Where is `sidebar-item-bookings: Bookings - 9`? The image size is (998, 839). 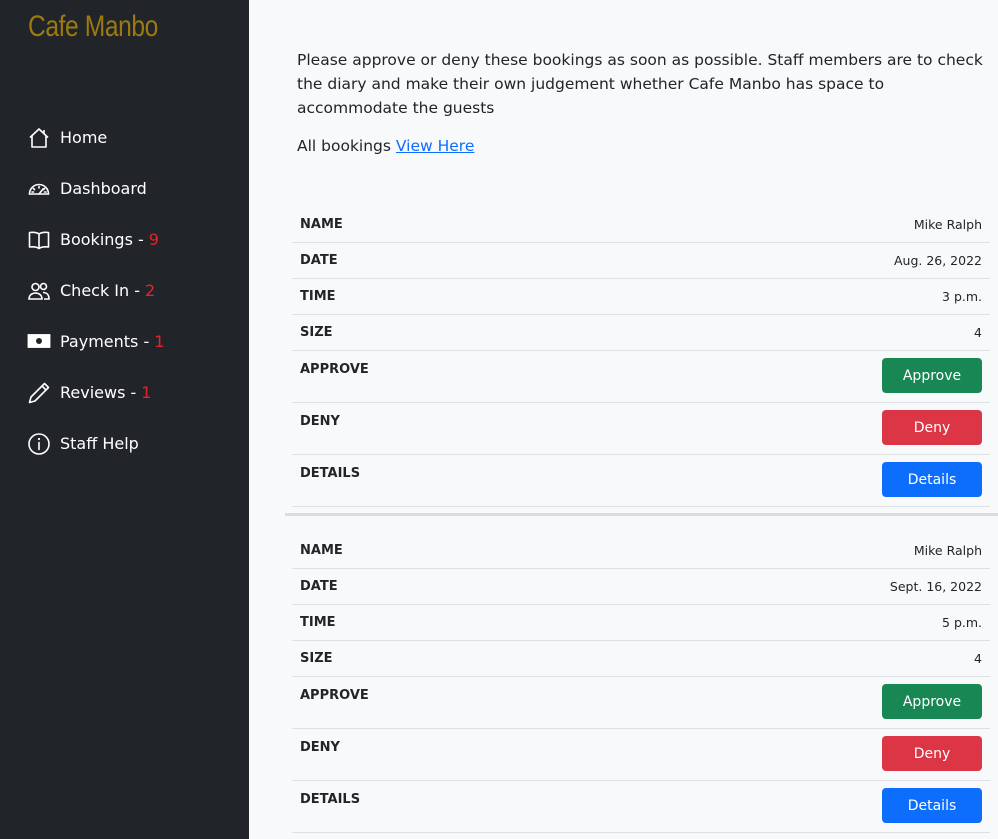 sidebar-item-bookings: Bookings - 9 is located at coordinates (124, 239).